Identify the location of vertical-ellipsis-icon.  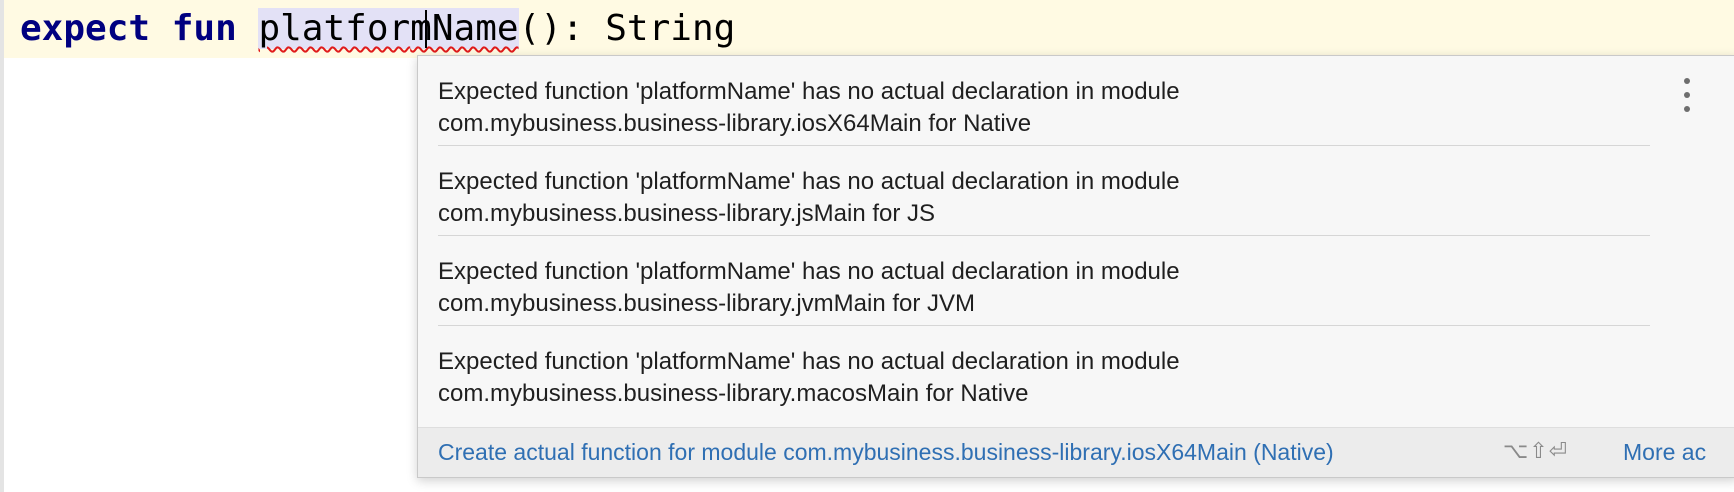
(1687, 95).